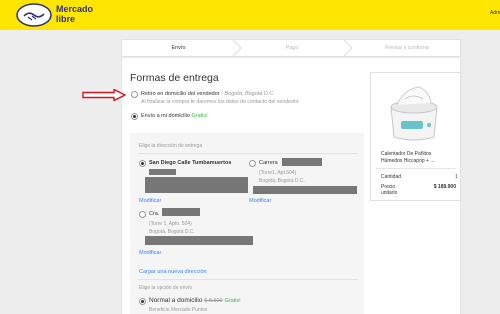 The height and width of the screenshot is (314, 500). Describe the element at coordinates (173, 272) in the screenshot. I see `load-new-address-link: Cargar una nueva dirección` at that location.